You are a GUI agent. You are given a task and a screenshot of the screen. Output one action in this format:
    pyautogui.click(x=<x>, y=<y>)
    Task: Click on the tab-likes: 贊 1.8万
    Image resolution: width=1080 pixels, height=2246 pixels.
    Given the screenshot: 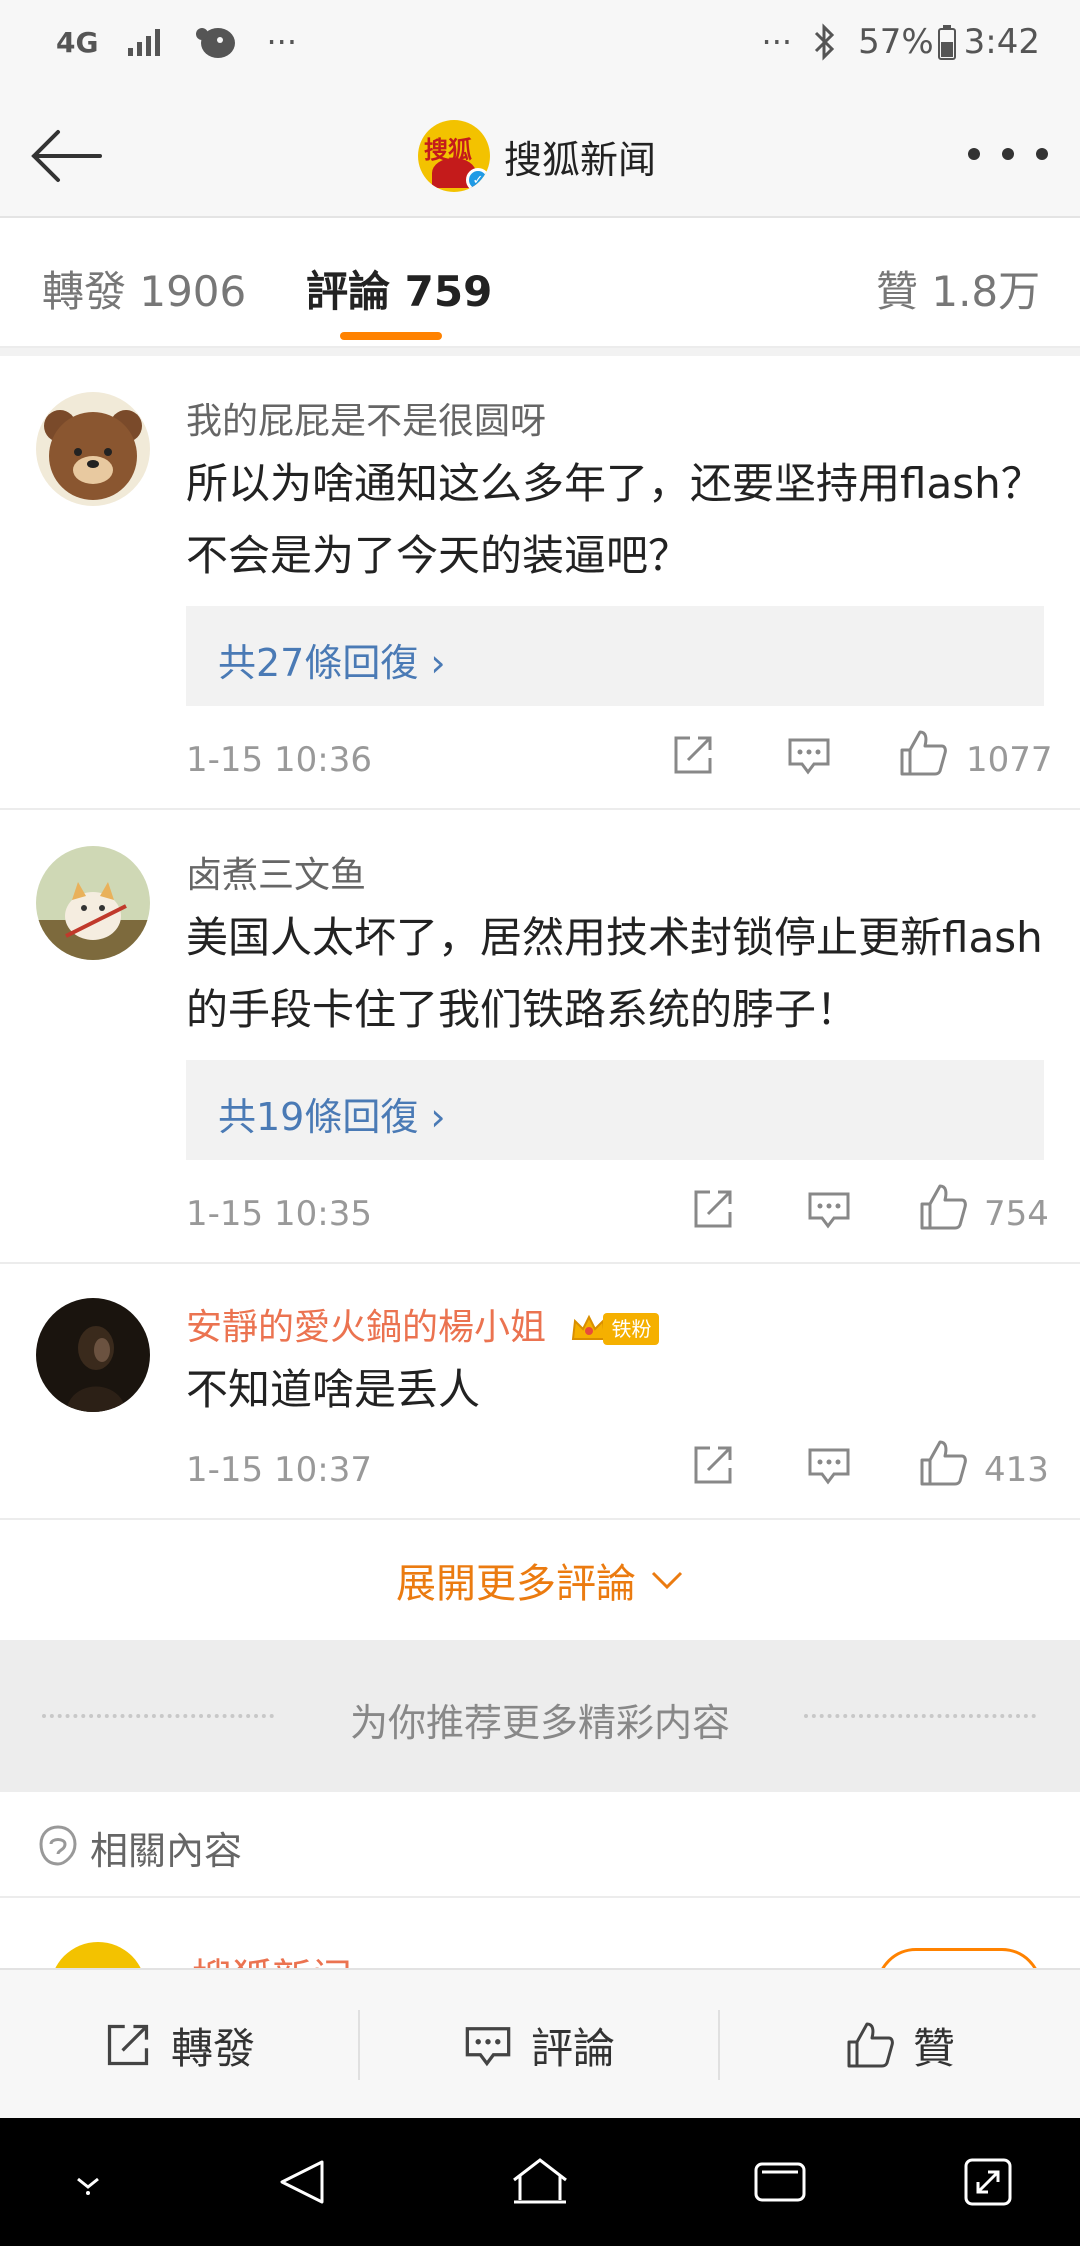 What is the action you would take?
    pyautogui.click(x=958, y=288)
    